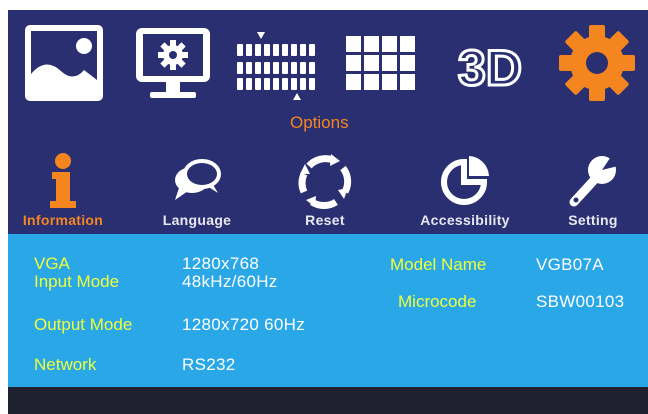  I want to click on network-label: Network, so click(65, 364).